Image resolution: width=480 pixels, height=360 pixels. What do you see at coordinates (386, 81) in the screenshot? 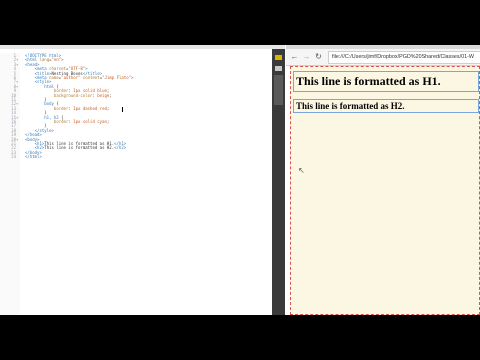
I see `heading-h1: This line is formatted as H1.` at bounding box center [386, 81].